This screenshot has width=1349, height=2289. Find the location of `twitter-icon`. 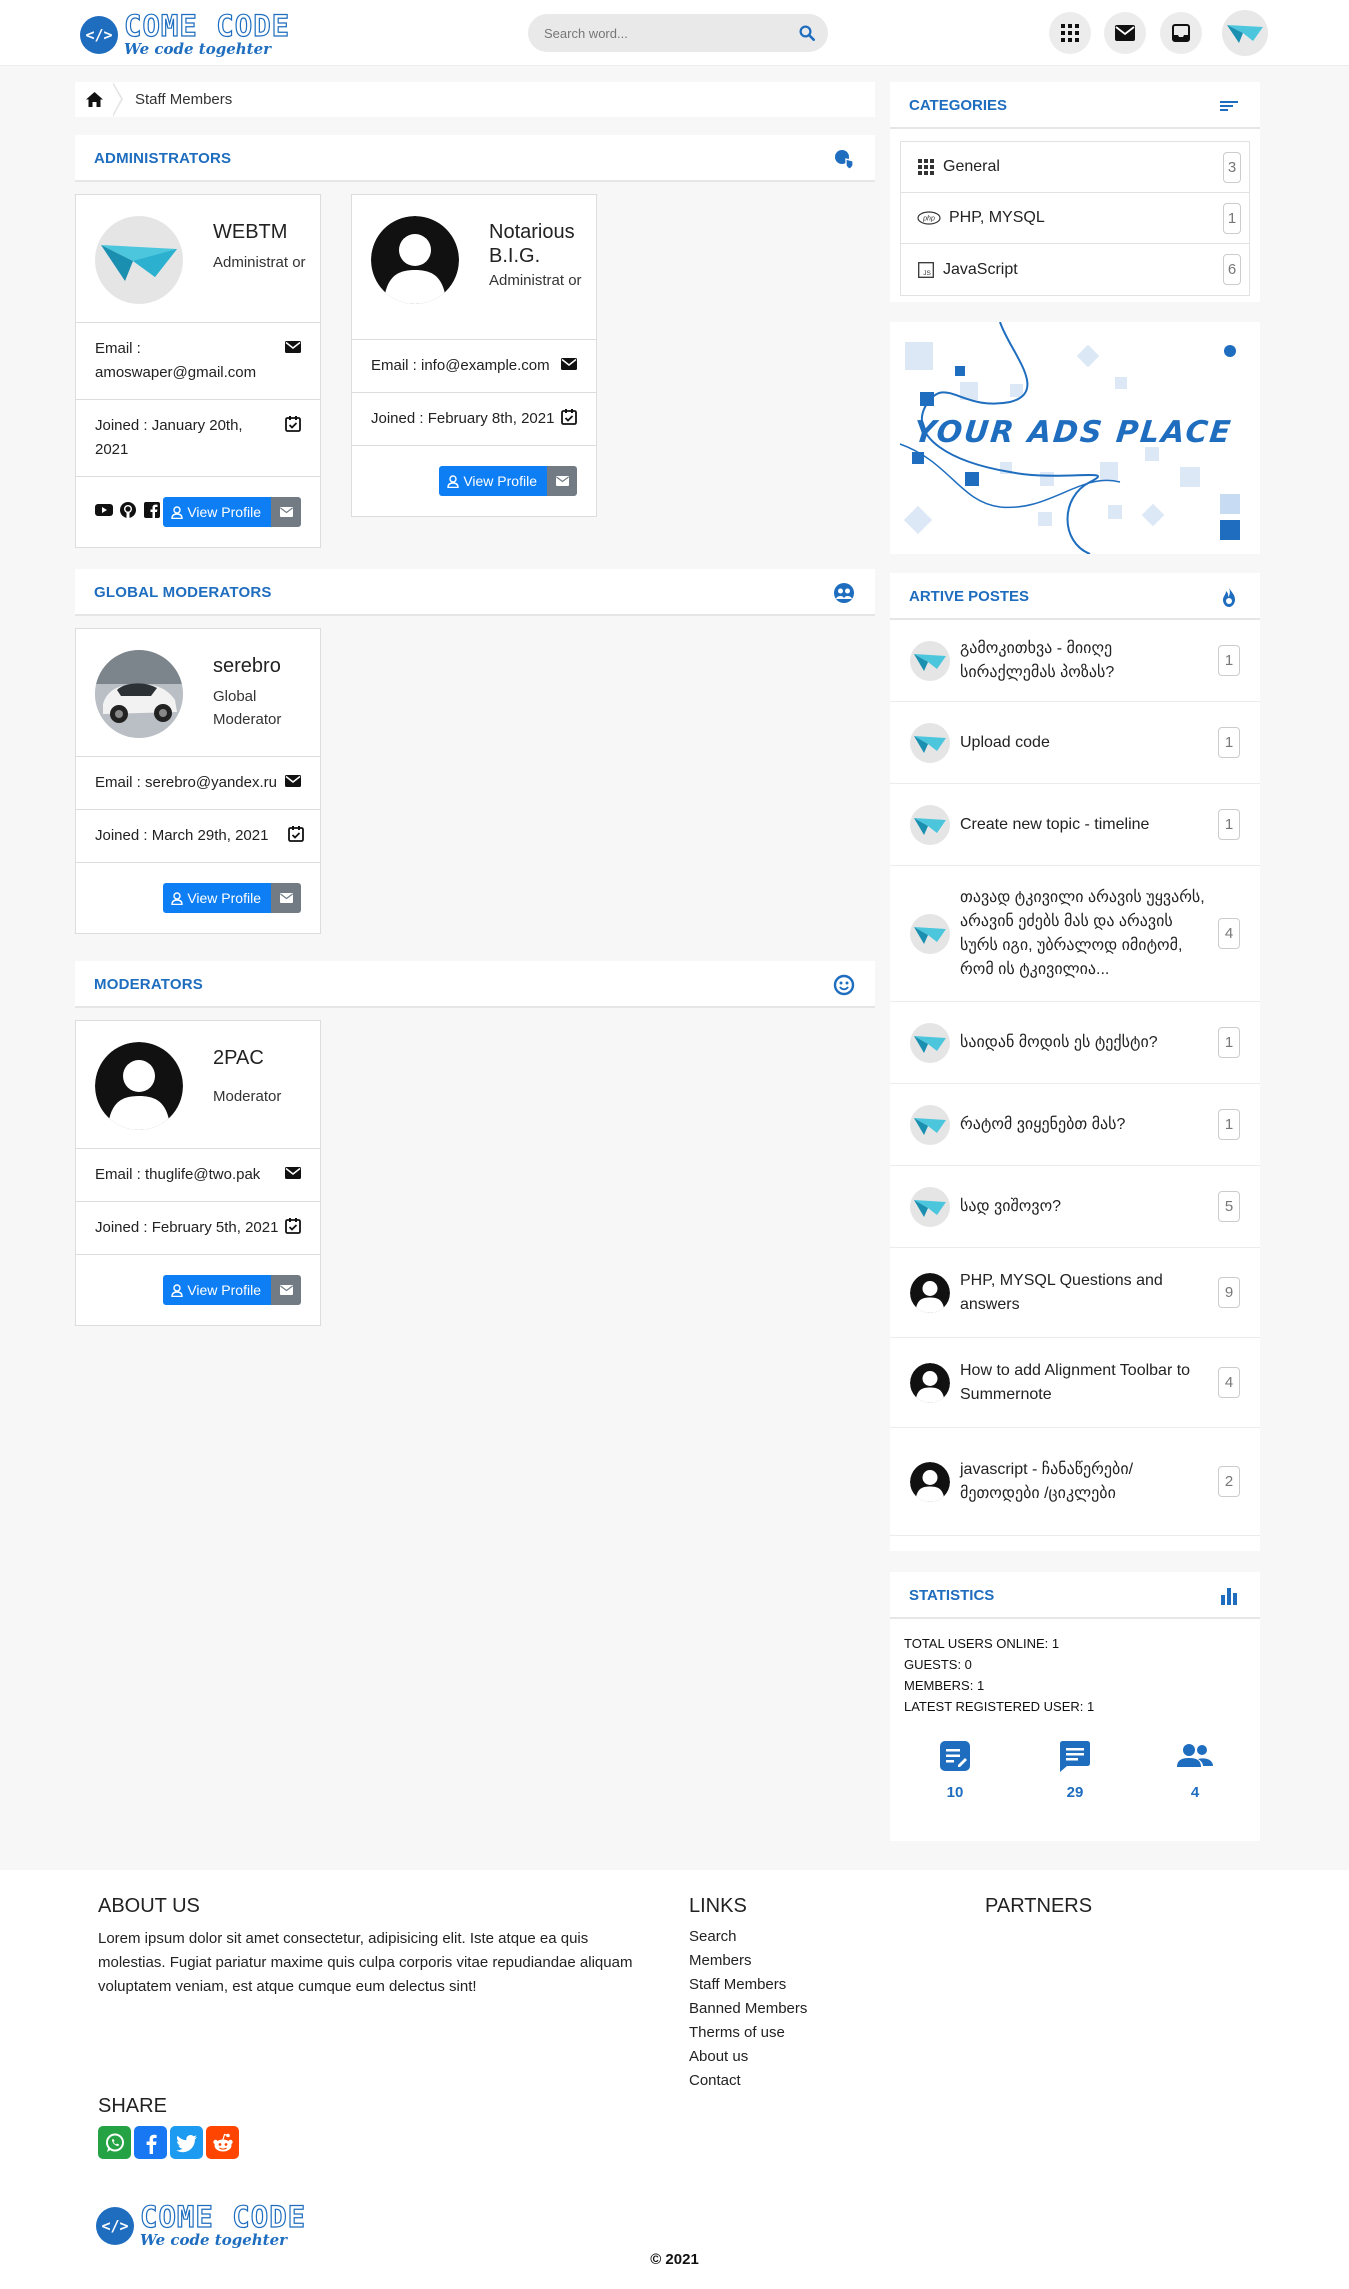

twitter-icon is located at coordinates (186, 2142).